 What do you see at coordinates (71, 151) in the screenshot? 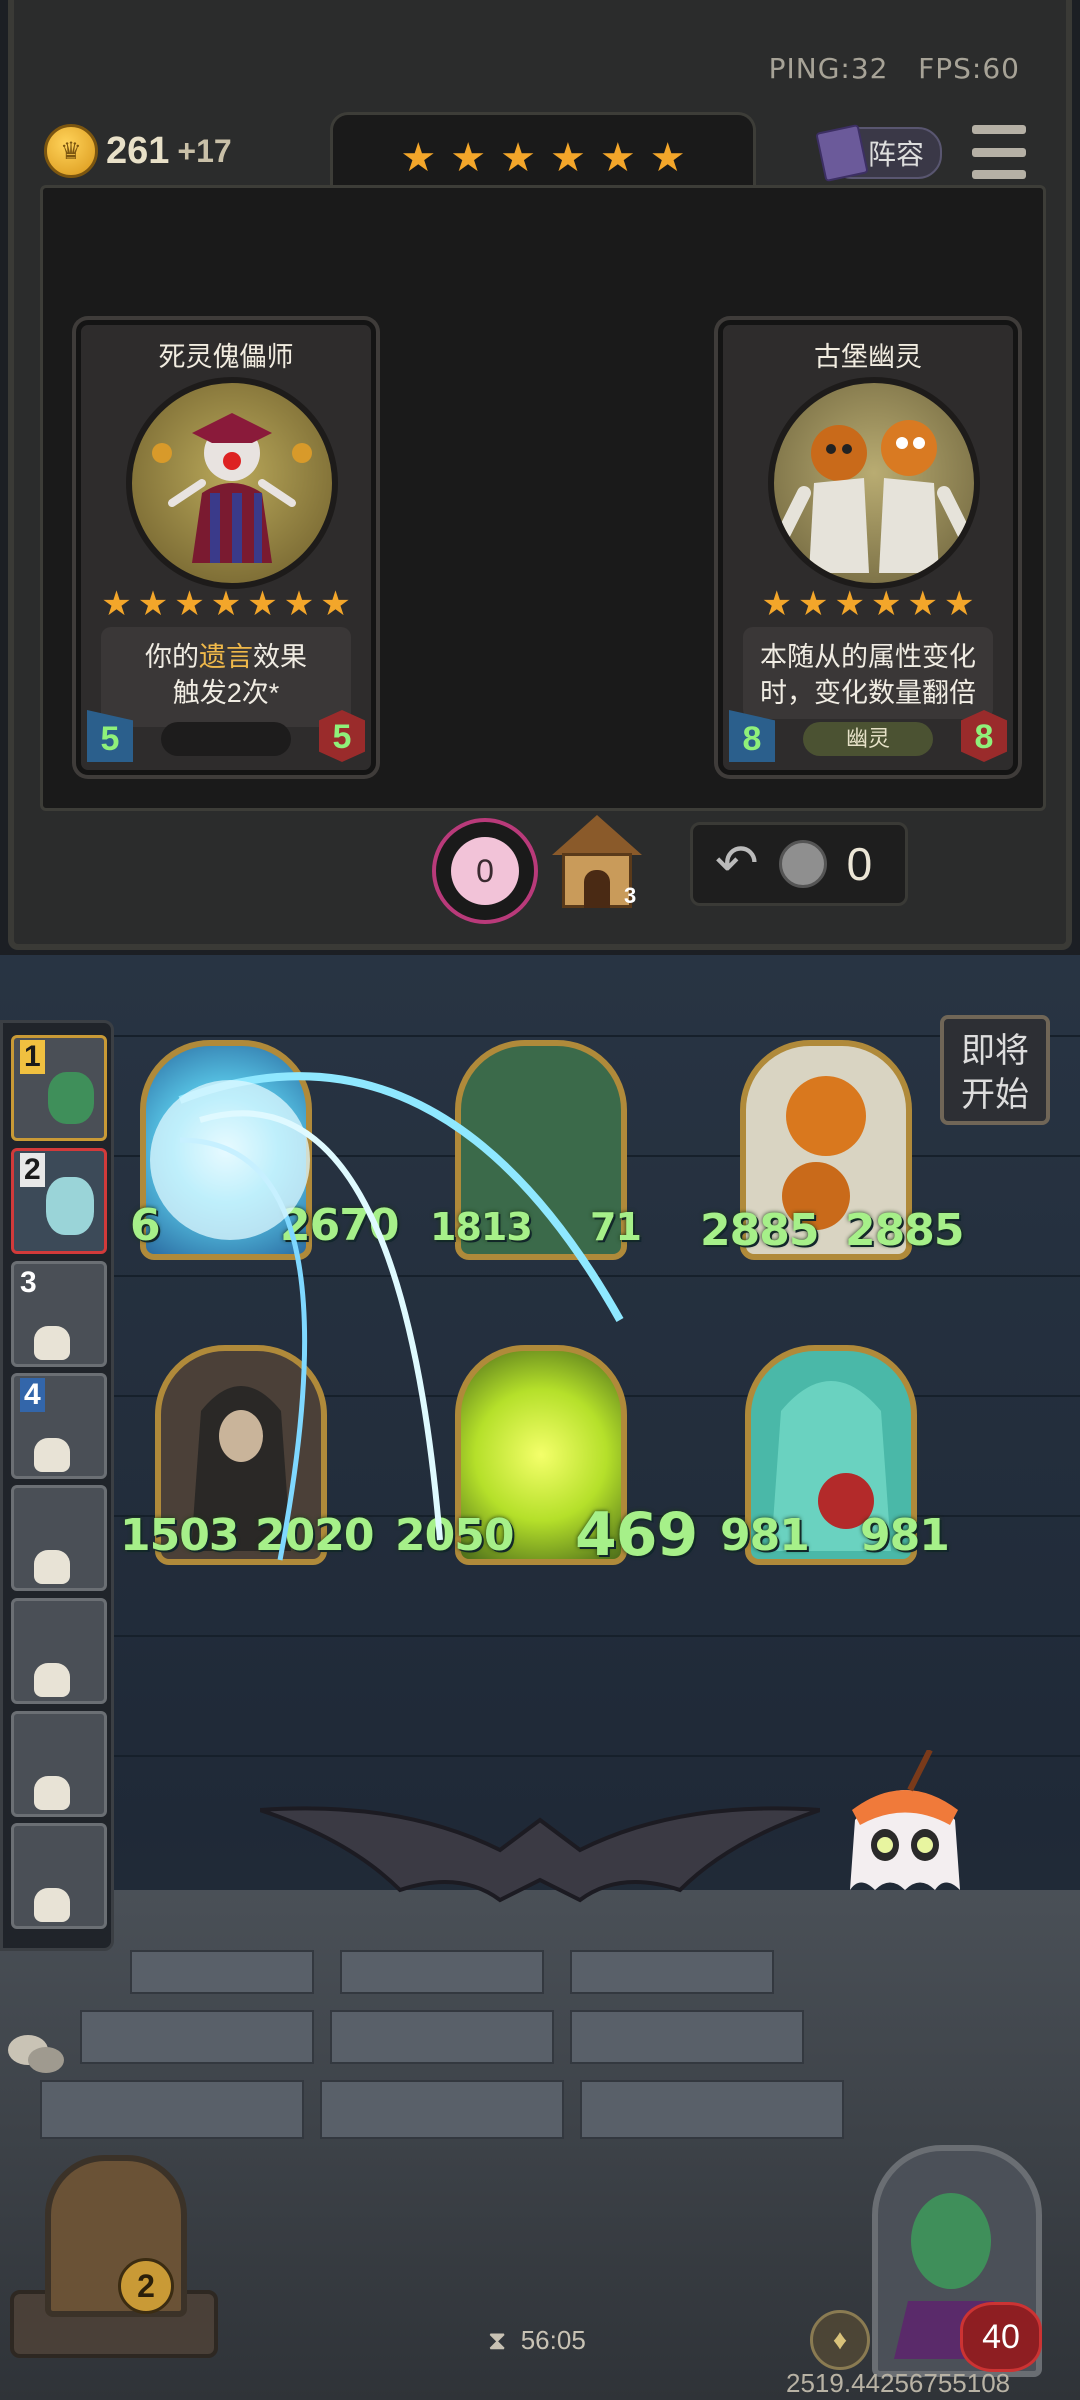
I see `crown-coin-icon: ♛` at bounding box center [71, 151].